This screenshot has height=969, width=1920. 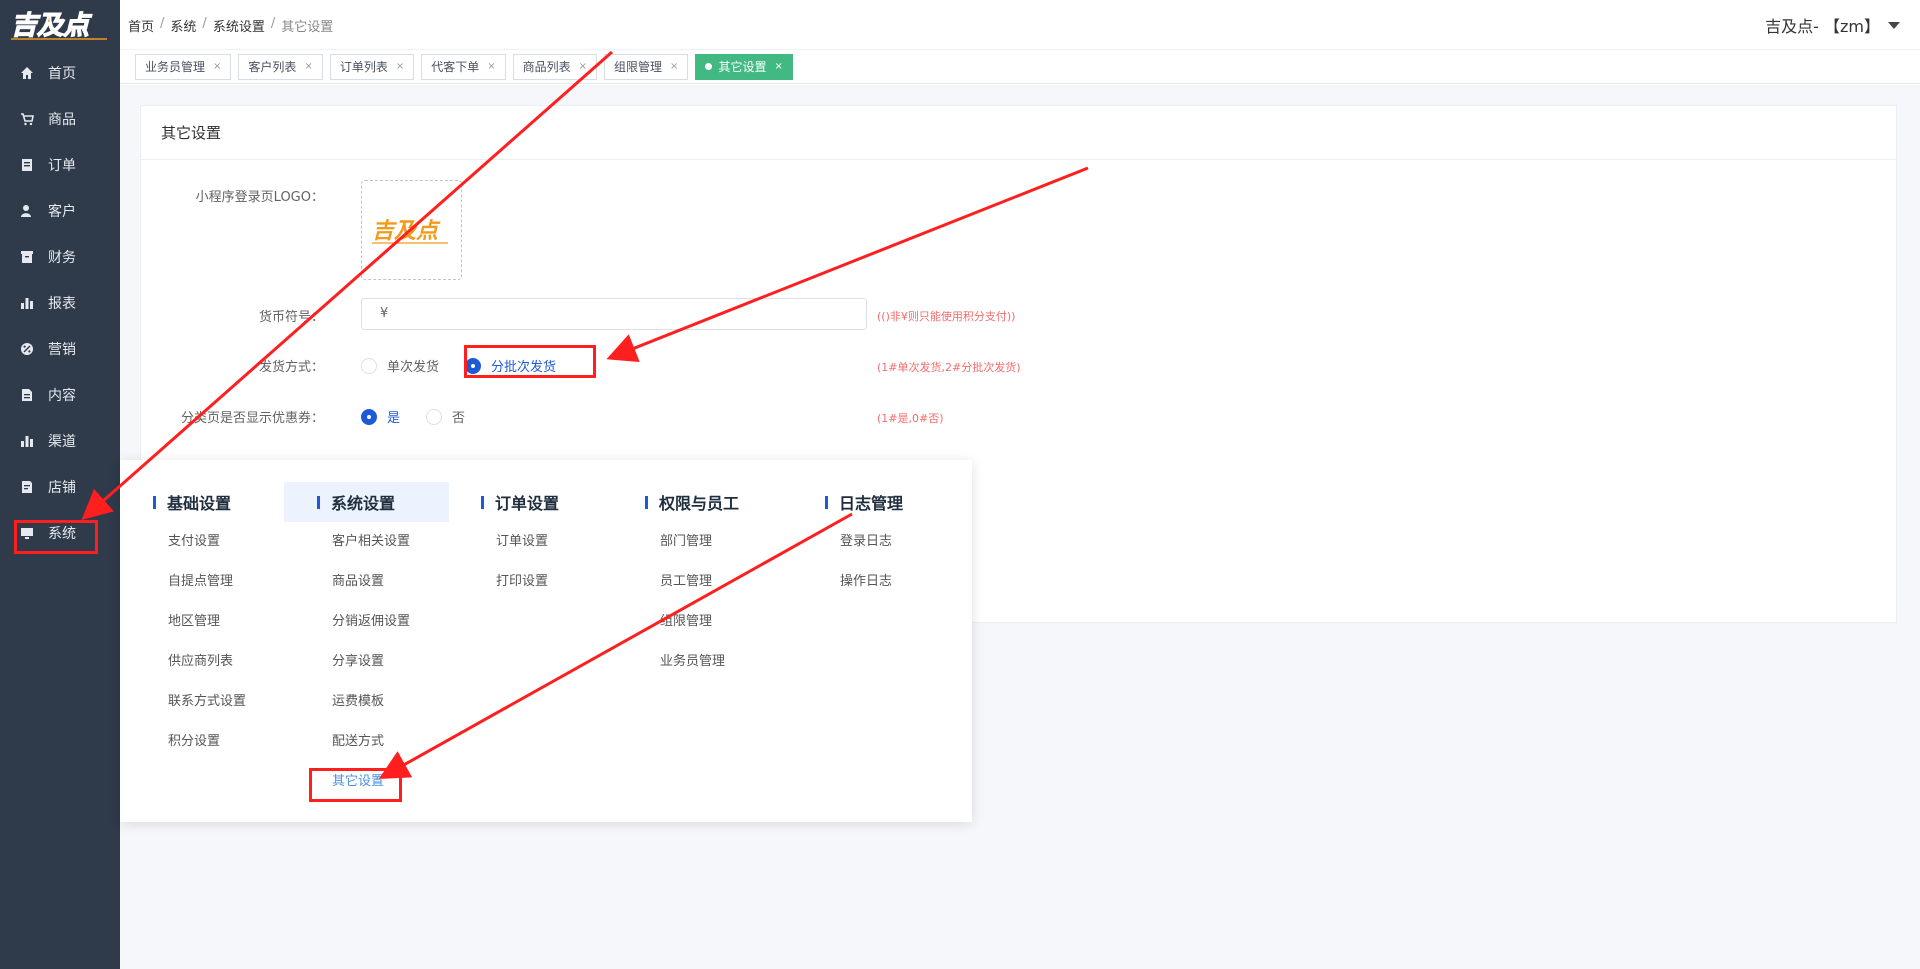 I want to click on sidebar-item-store: 店铺, so click(x=60, y=487).